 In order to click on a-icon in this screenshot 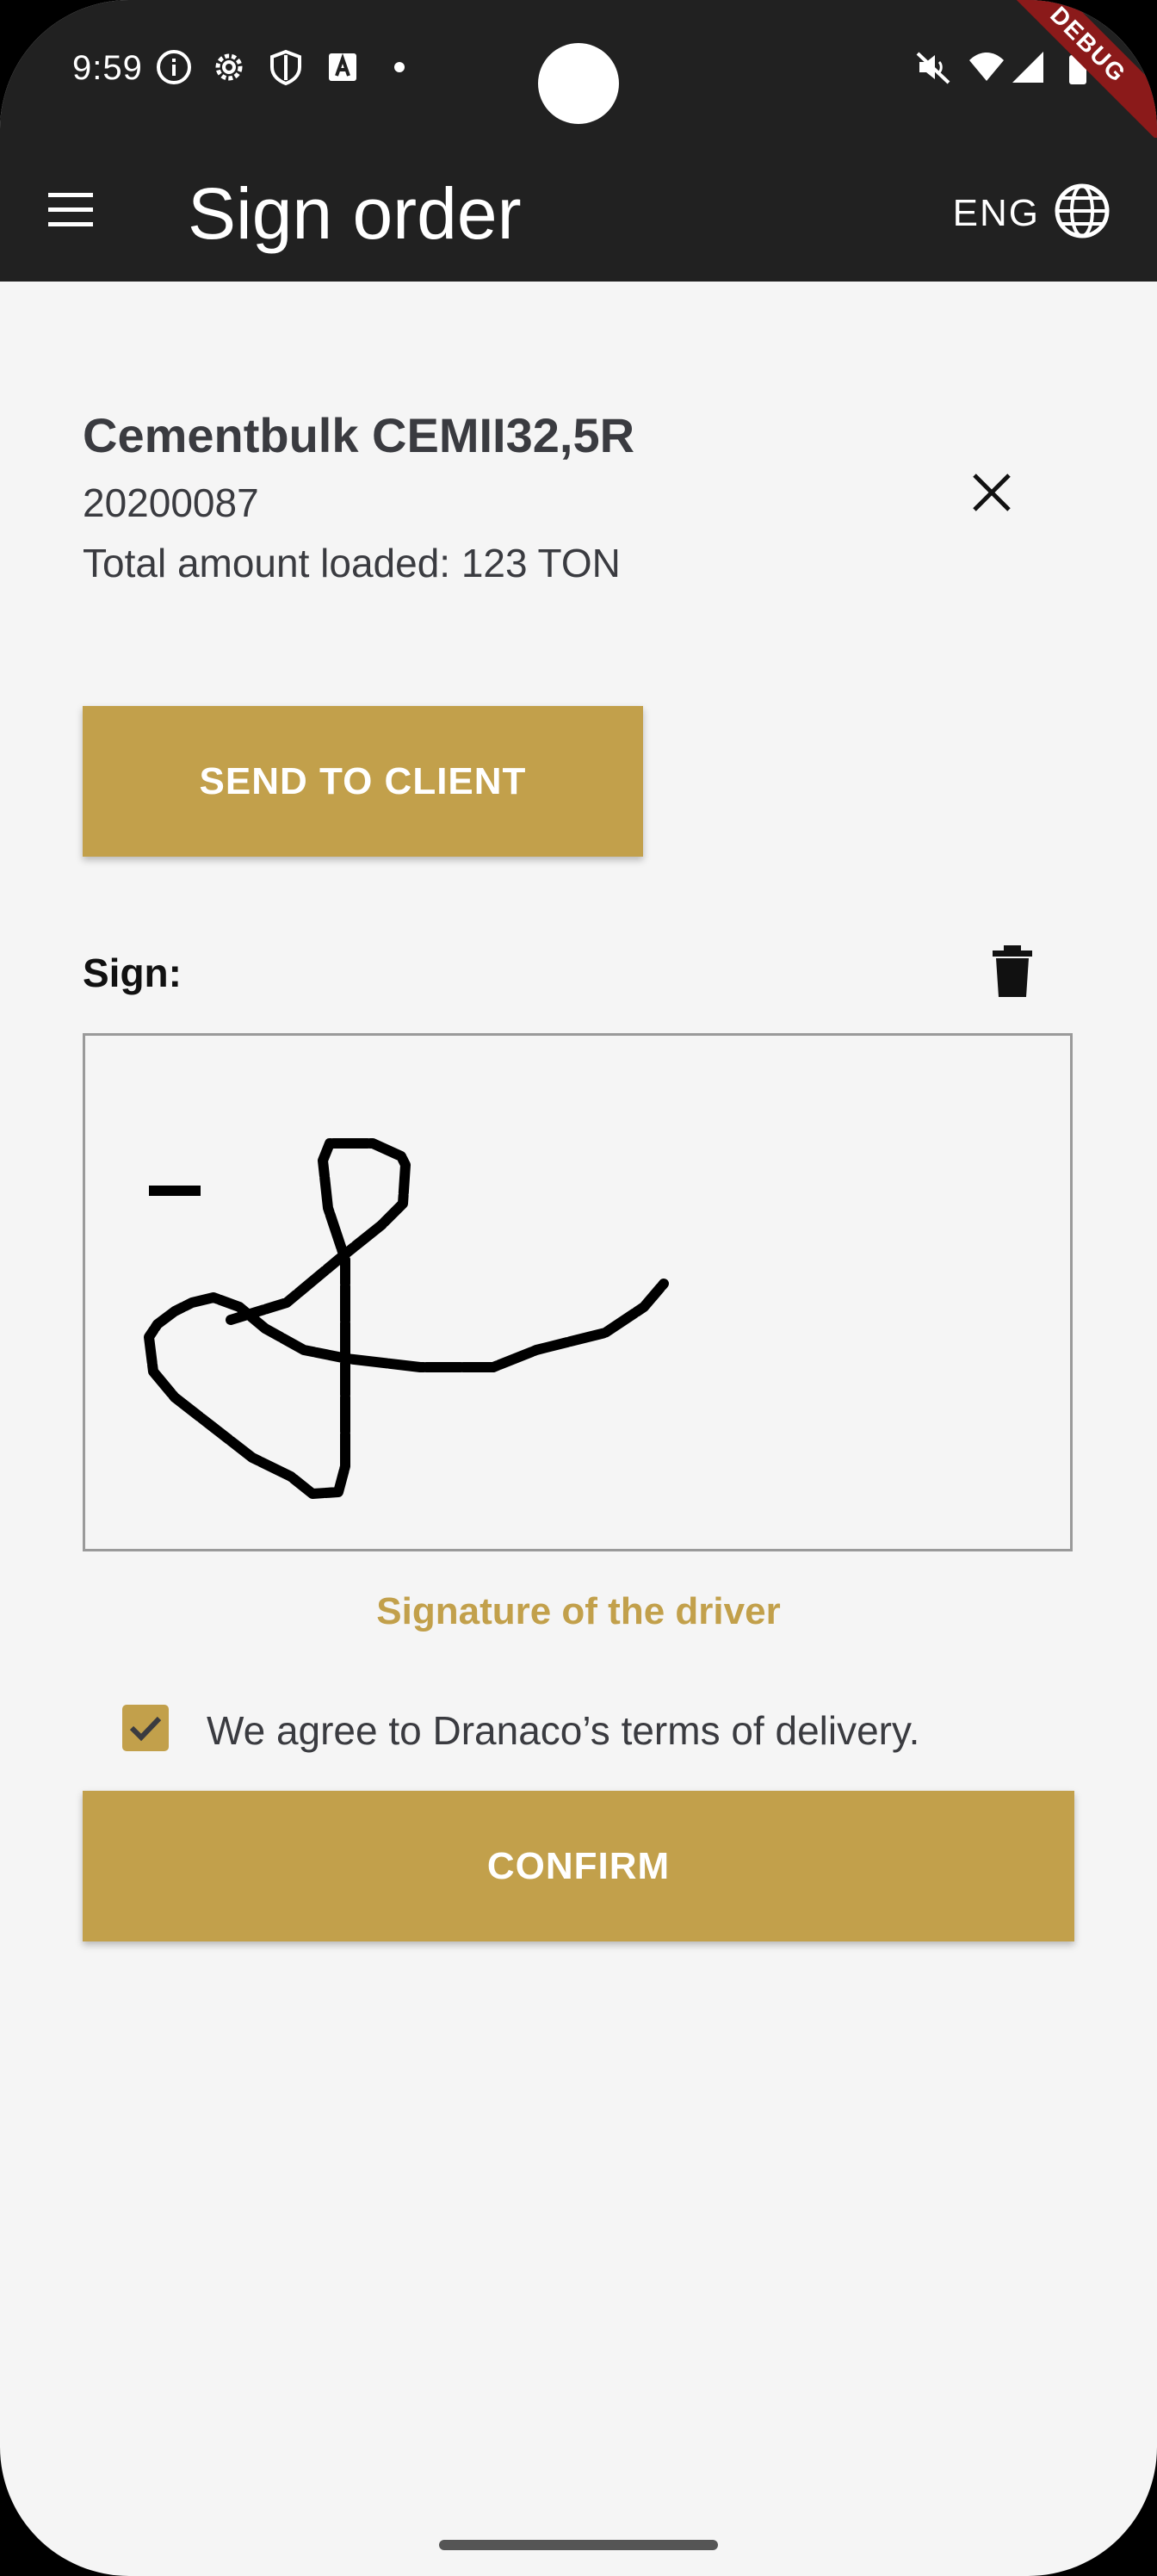, I will do `click(343, 67)`.